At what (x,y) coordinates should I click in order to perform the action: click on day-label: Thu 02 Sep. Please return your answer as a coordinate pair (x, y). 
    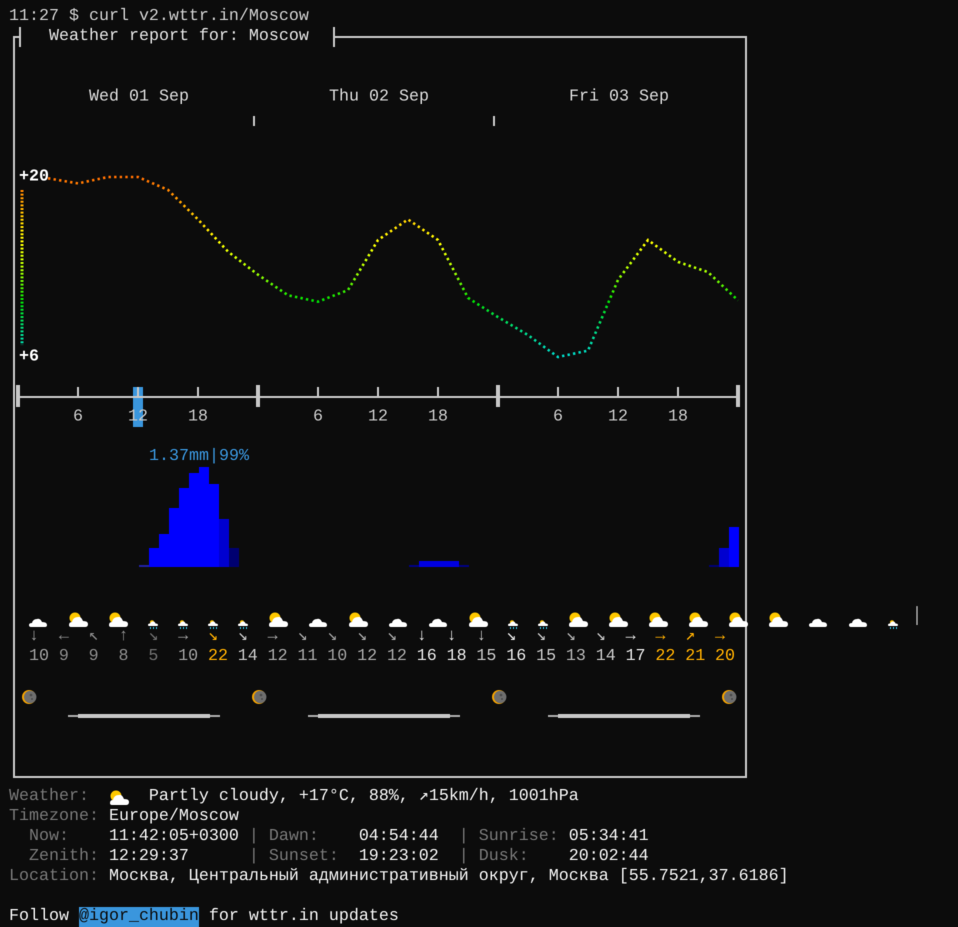
    Looking at the image, I should click on (379, 97).